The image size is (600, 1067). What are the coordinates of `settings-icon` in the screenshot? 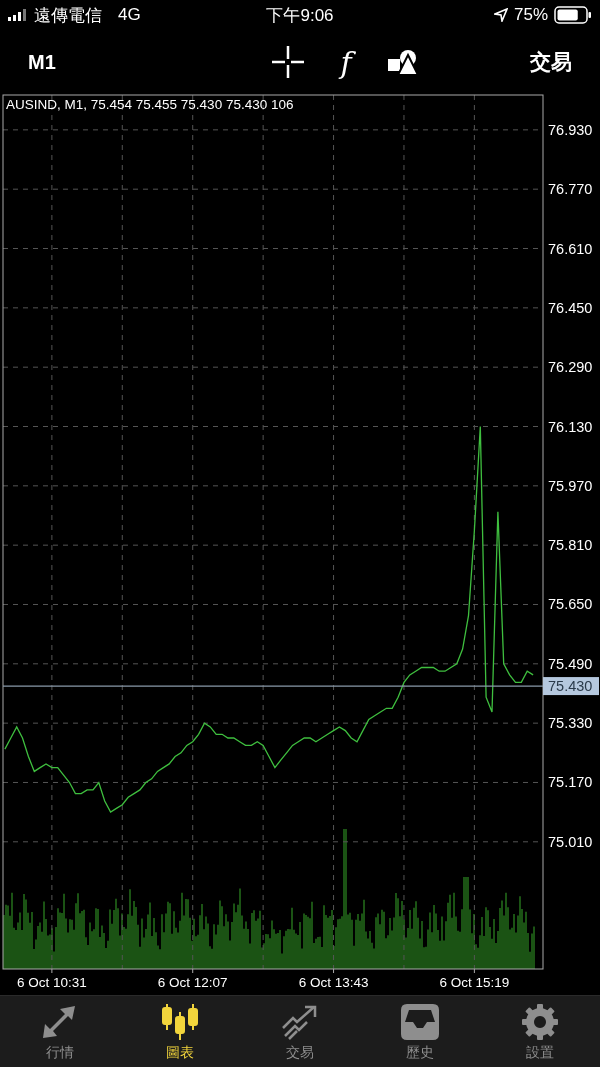 It's located at (540, 1022).